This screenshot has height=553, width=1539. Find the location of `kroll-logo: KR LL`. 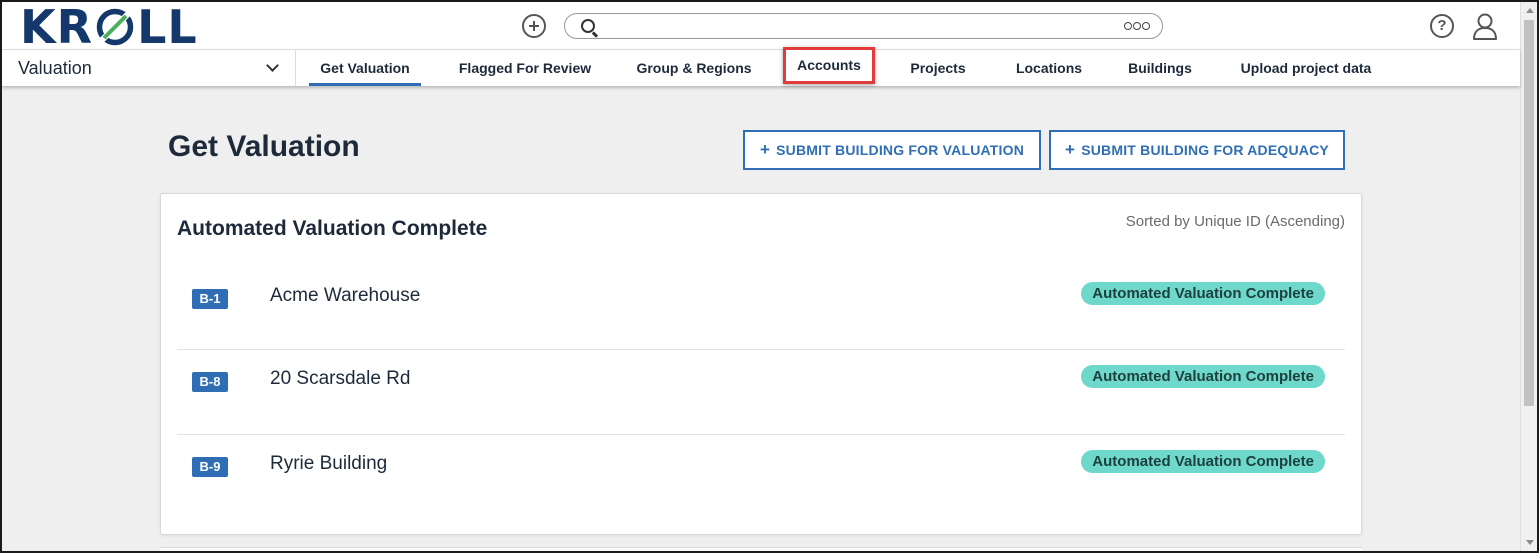

kroll-logo: KR LL is located at coordinates (109, 27).